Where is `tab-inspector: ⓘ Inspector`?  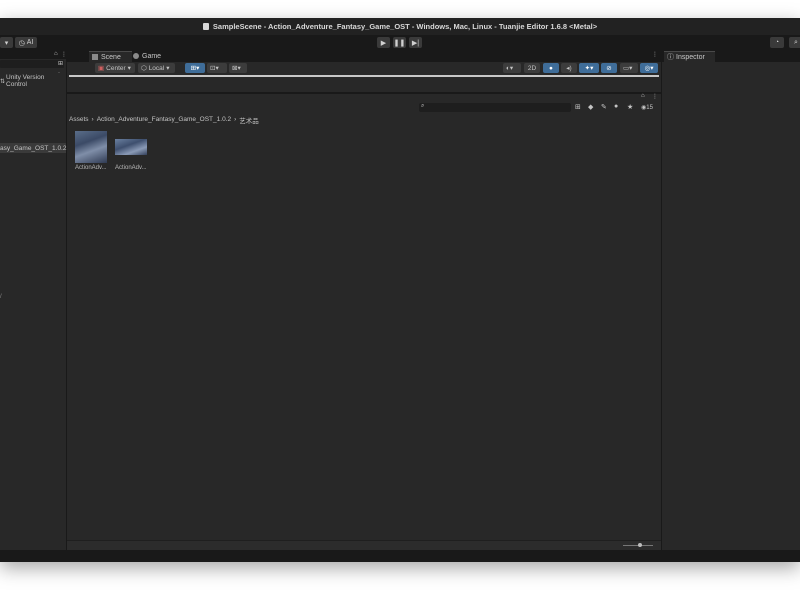 tab-inspector: ⓘ Inspector is located at coordinates (689, 56).